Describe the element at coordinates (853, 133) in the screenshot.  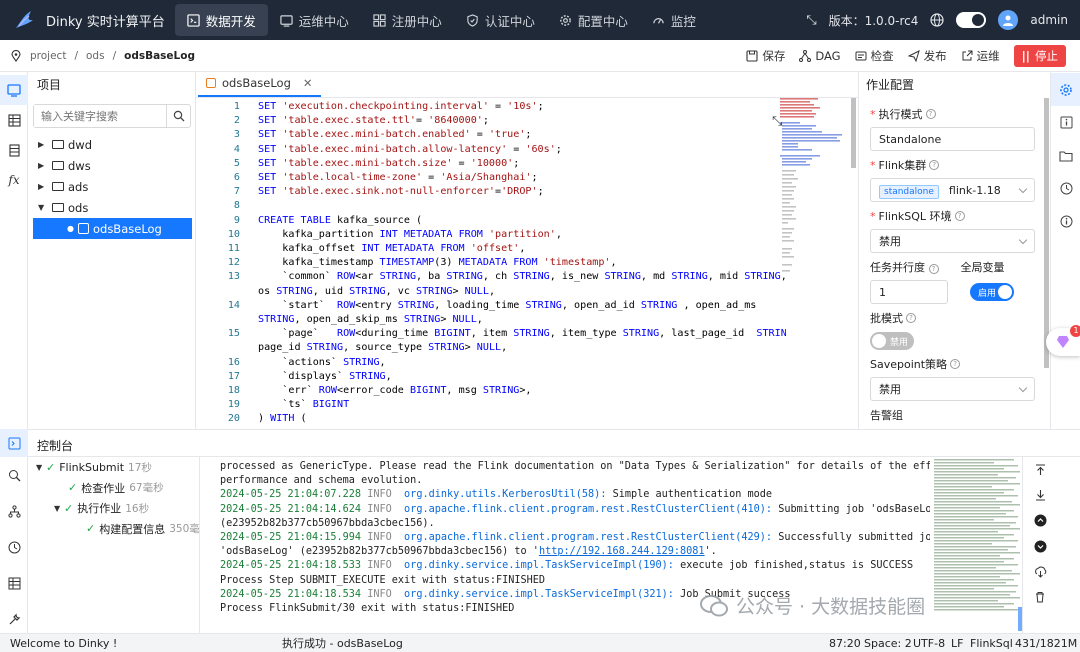
I see `editor-scrollbar` at that location.